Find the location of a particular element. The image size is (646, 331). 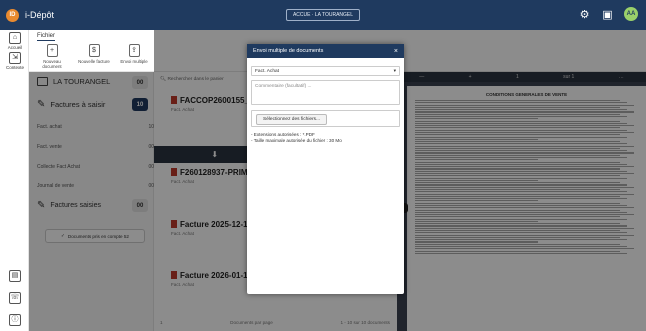

rail-item-info: ⓘ is located at coordinates (15, 320).